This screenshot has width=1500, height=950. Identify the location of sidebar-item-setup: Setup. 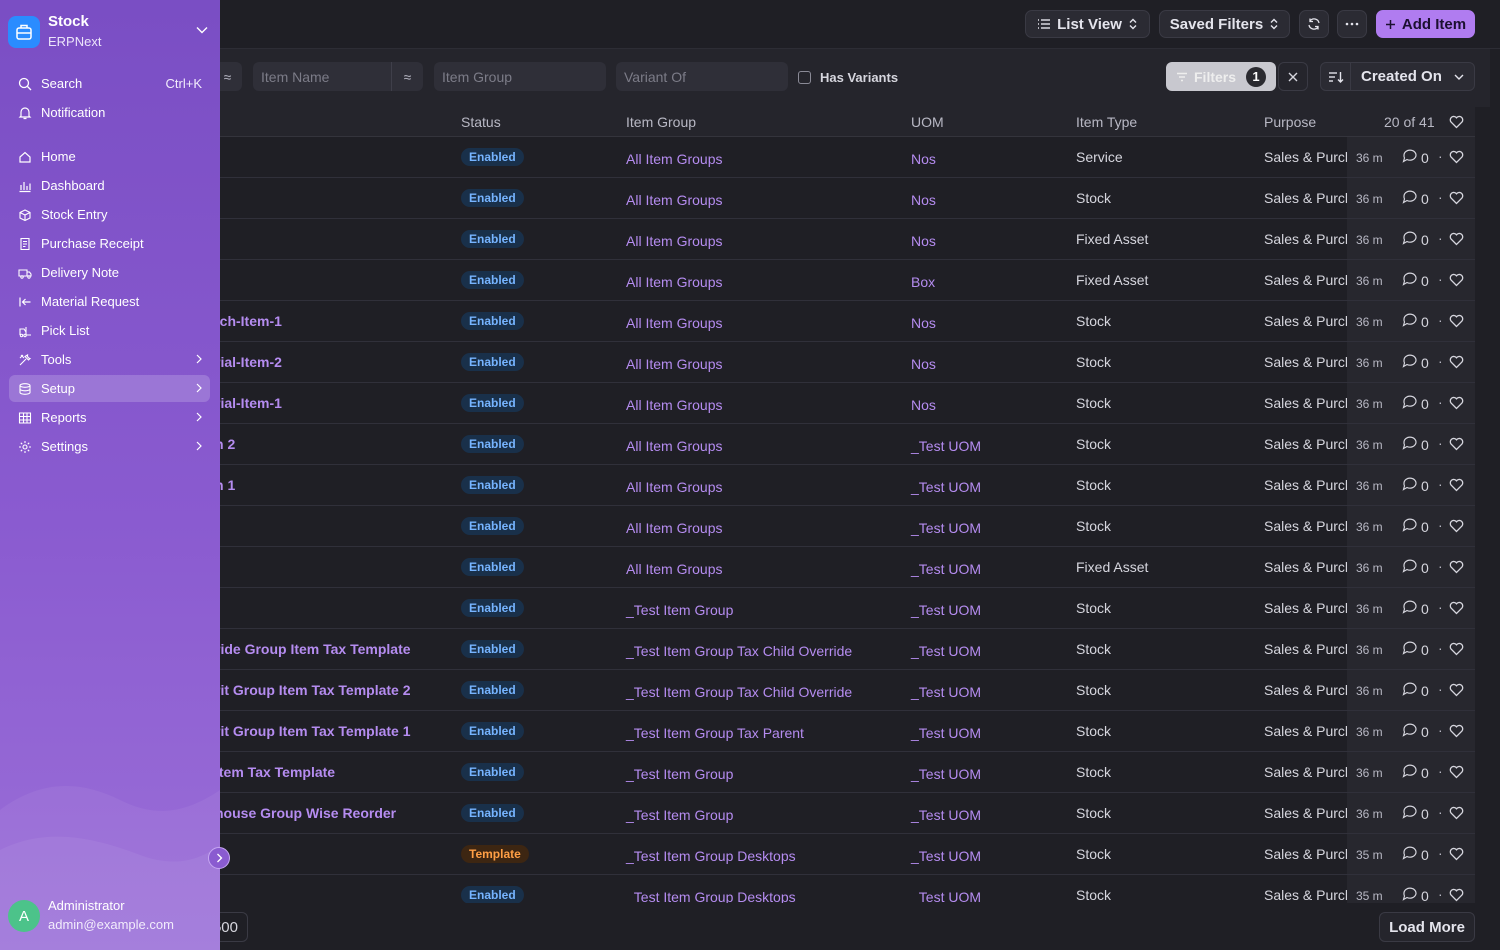
(109, 388).